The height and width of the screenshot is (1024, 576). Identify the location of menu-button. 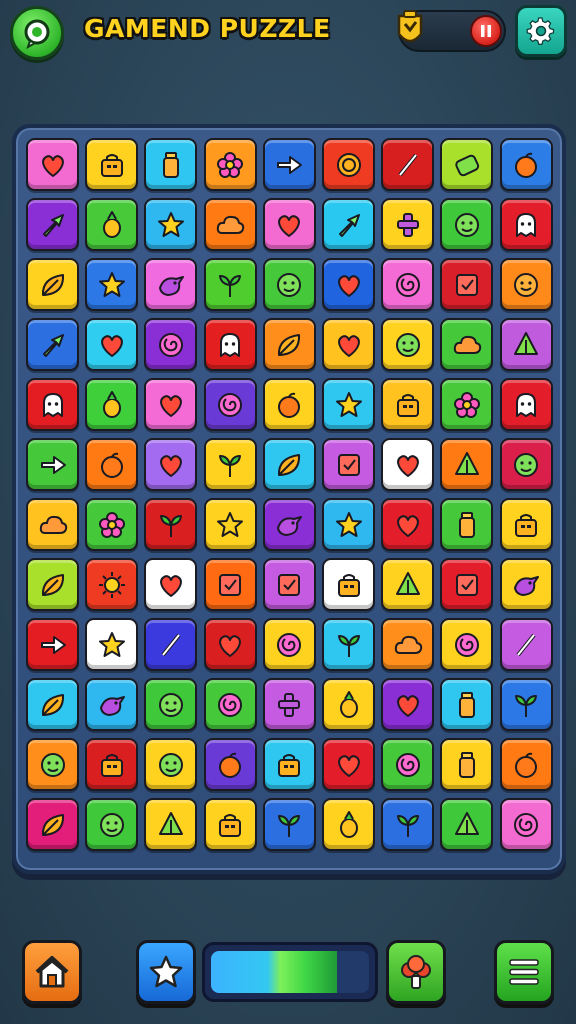
(524, 972).